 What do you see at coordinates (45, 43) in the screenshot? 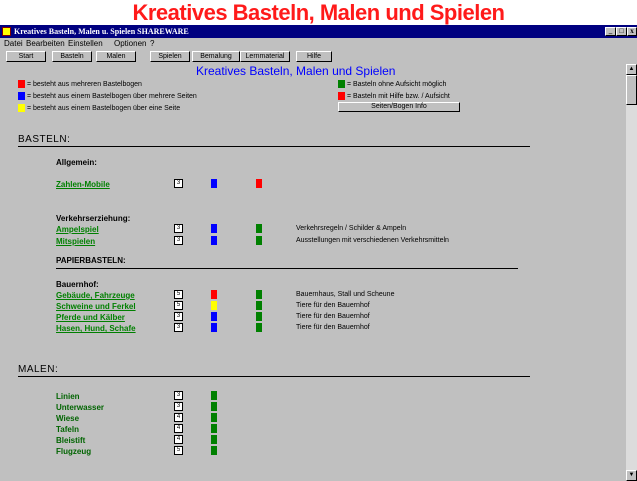
I see `menu-item-bearbeiten: Bearbeiten` at bounding box center [45, 43].